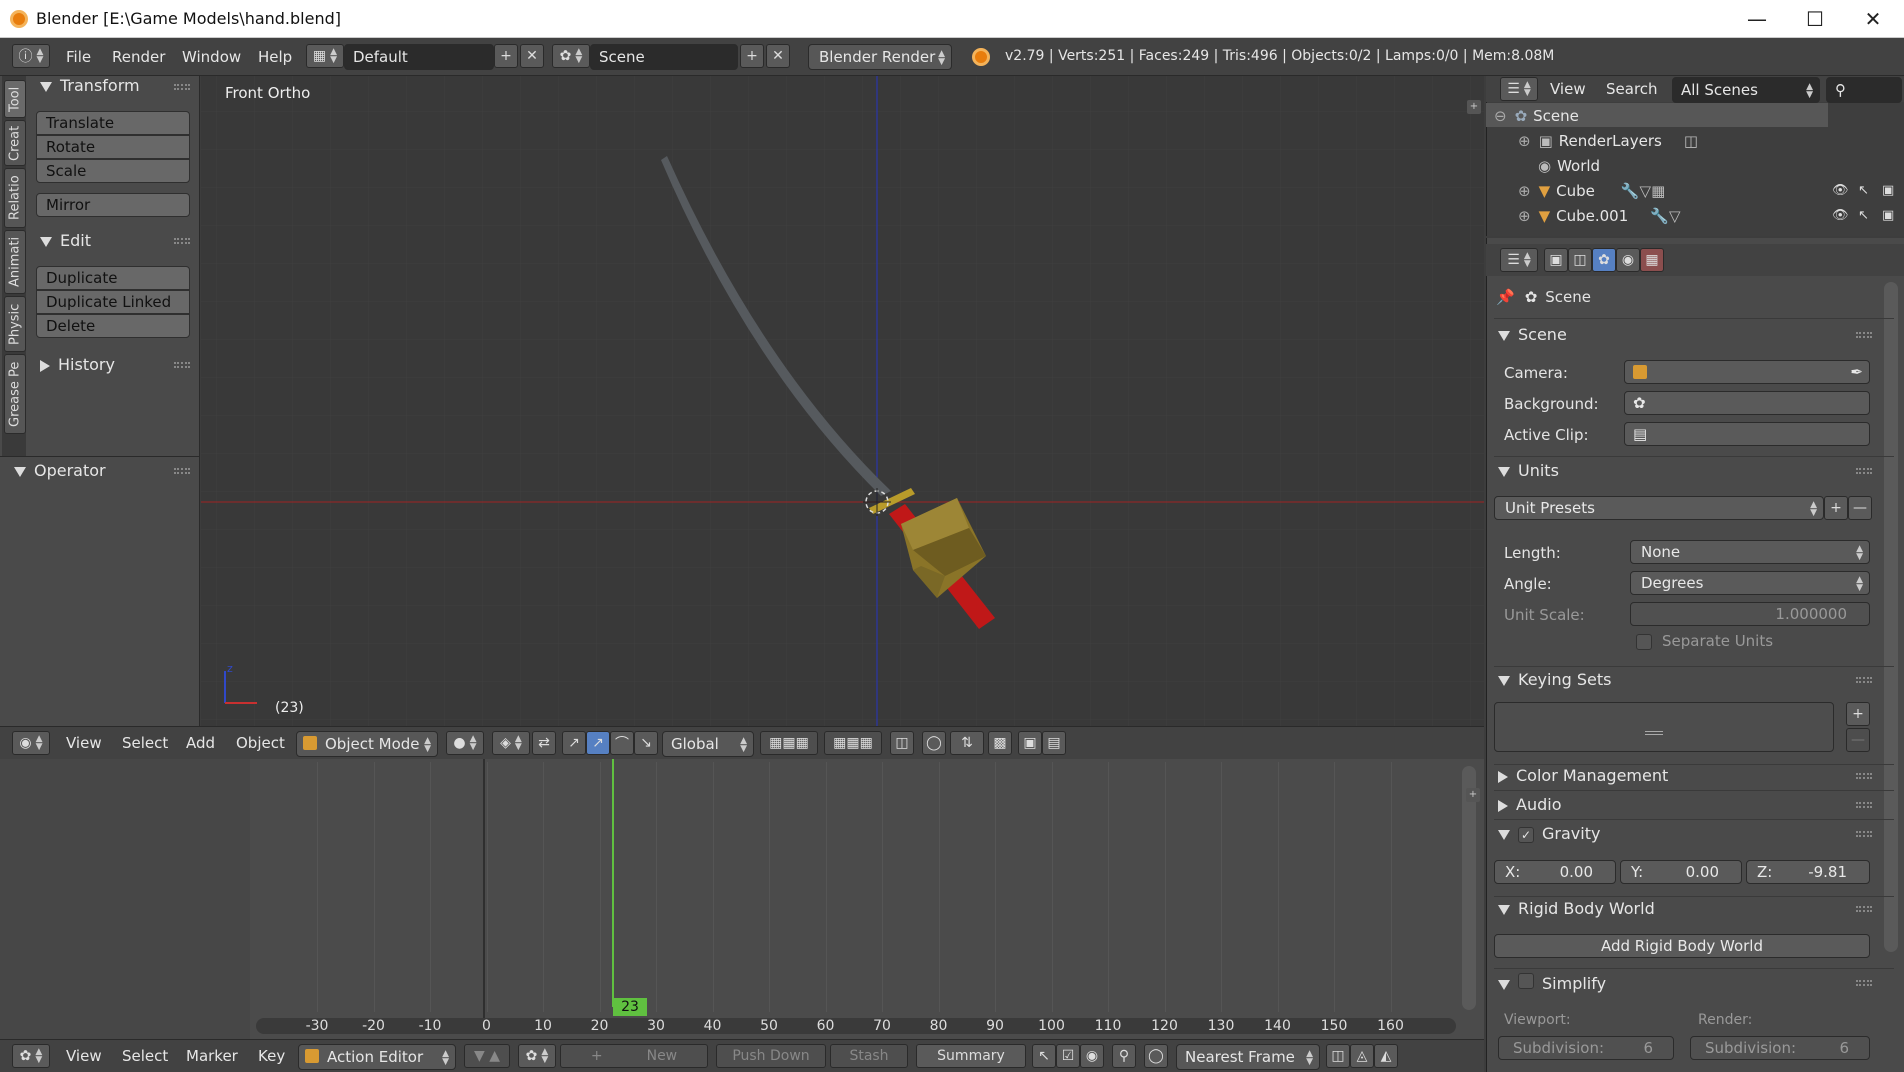  Describe the element at coordinates (200, 743) in the screenshot. I see `menu-add: Add` at that location.